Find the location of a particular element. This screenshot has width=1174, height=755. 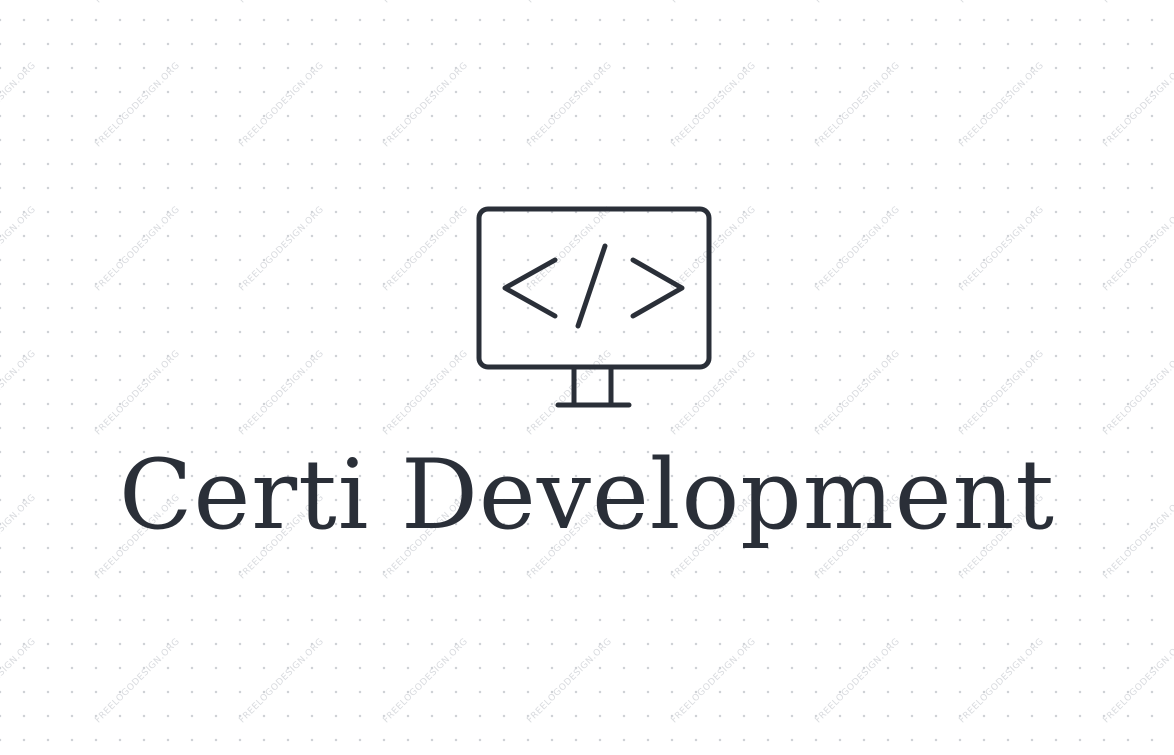

greater-than-chevron is located at coordinates (657, 288).